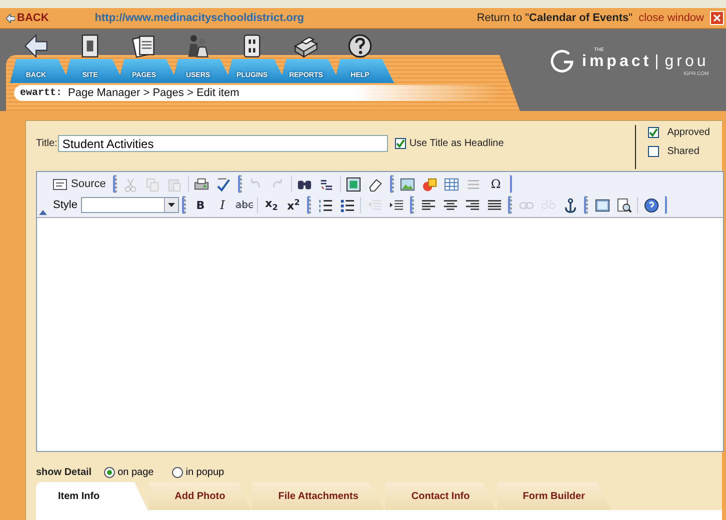 The width and height of the screenshot is (726, 520). What do you see at coordinates (130, 184) in the screenshot?
I see `scissors-icon` at bounding box center [130, 184].